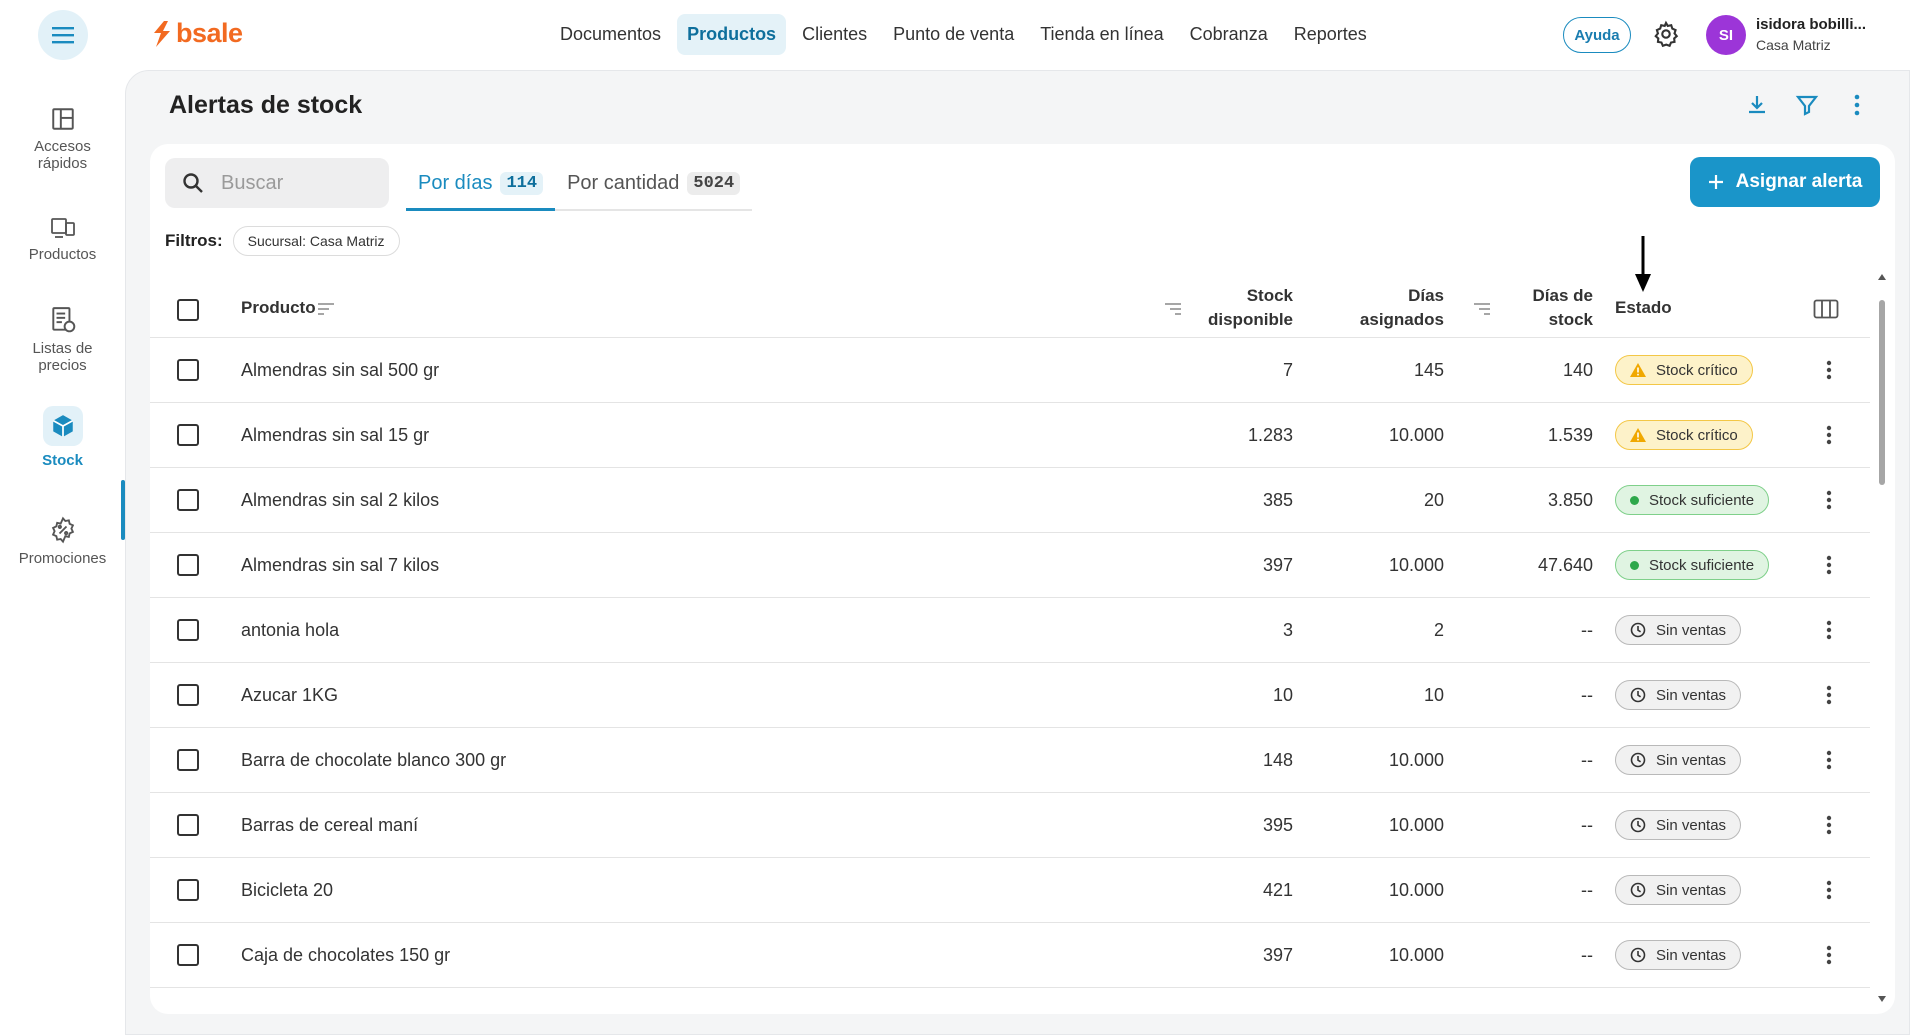 This screenshot has height=1035, width=1910. I want to click on nav-tienda-en-linea: Tienda en línea, so click(1101, 34).